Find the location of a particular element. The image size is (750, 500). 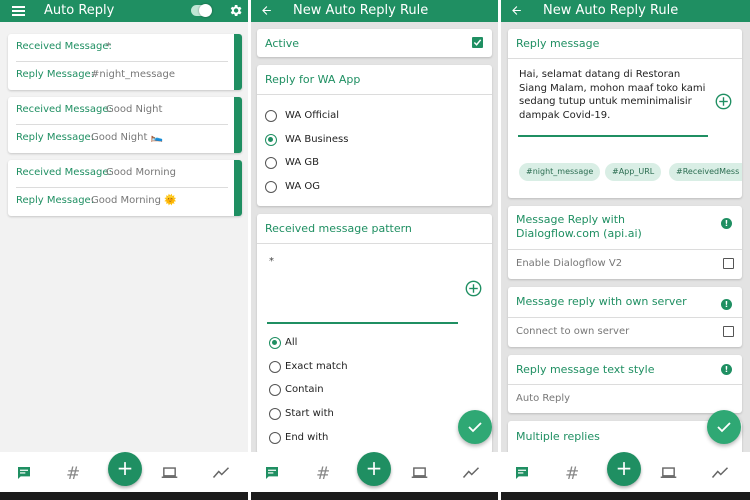

radio-exact-match is located at coordinates (275, 367).